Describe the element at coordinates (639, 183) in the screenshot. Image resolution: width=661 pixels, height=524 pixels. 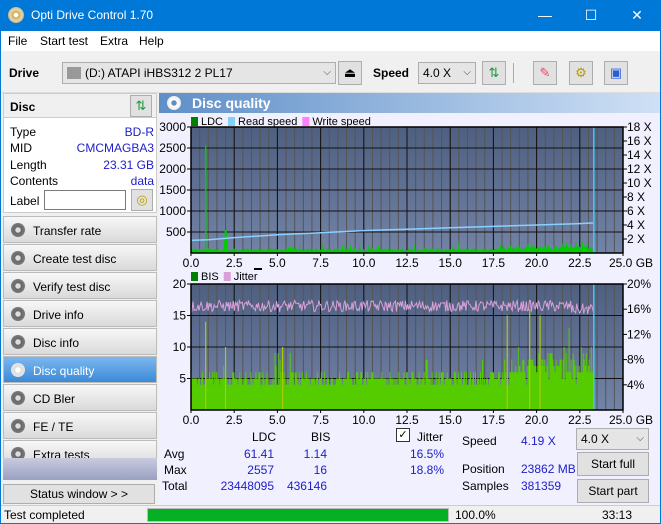
I see `y-tick-label-right: 10 X` at that location.